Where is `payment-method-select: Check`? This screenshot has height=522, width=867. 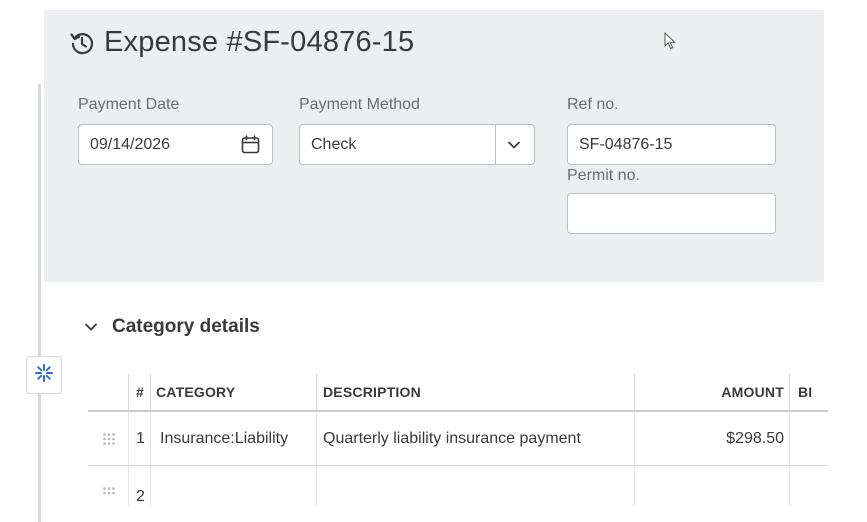
payment-method-select: Check is located at coordinates (417, 144).